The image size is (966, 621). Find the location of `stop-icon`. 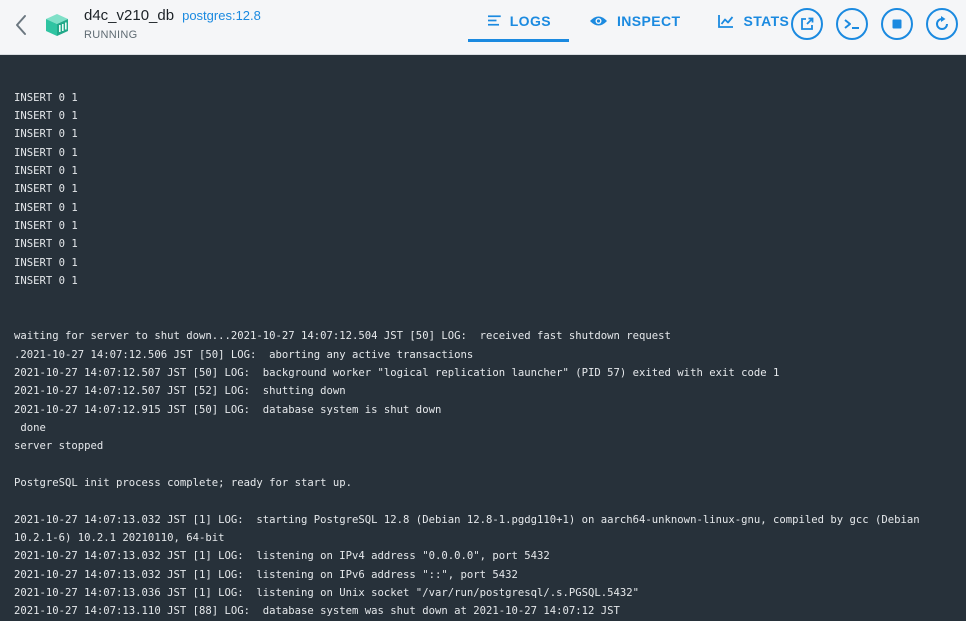

stop-icon is located at coordinates (897, 24).